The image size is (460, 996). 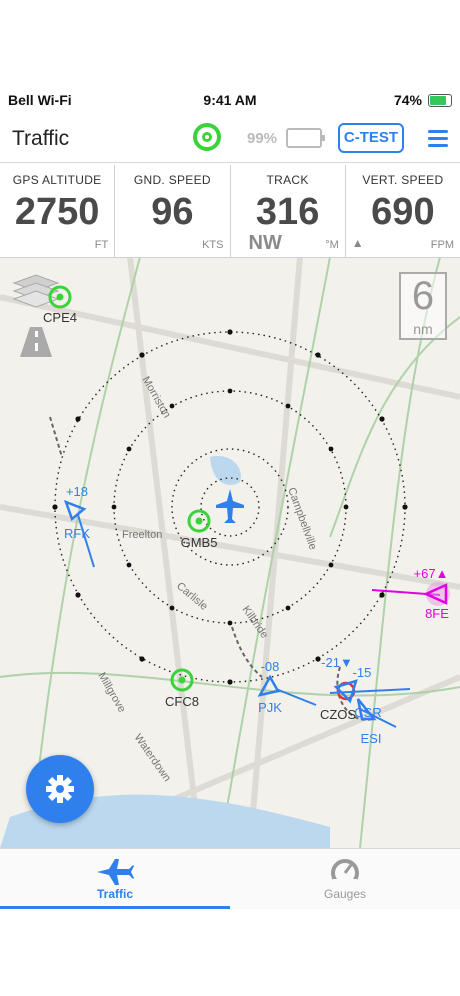 I want to click on stat-track: TRACK 316 °M NW, so click(x=288, y=211).